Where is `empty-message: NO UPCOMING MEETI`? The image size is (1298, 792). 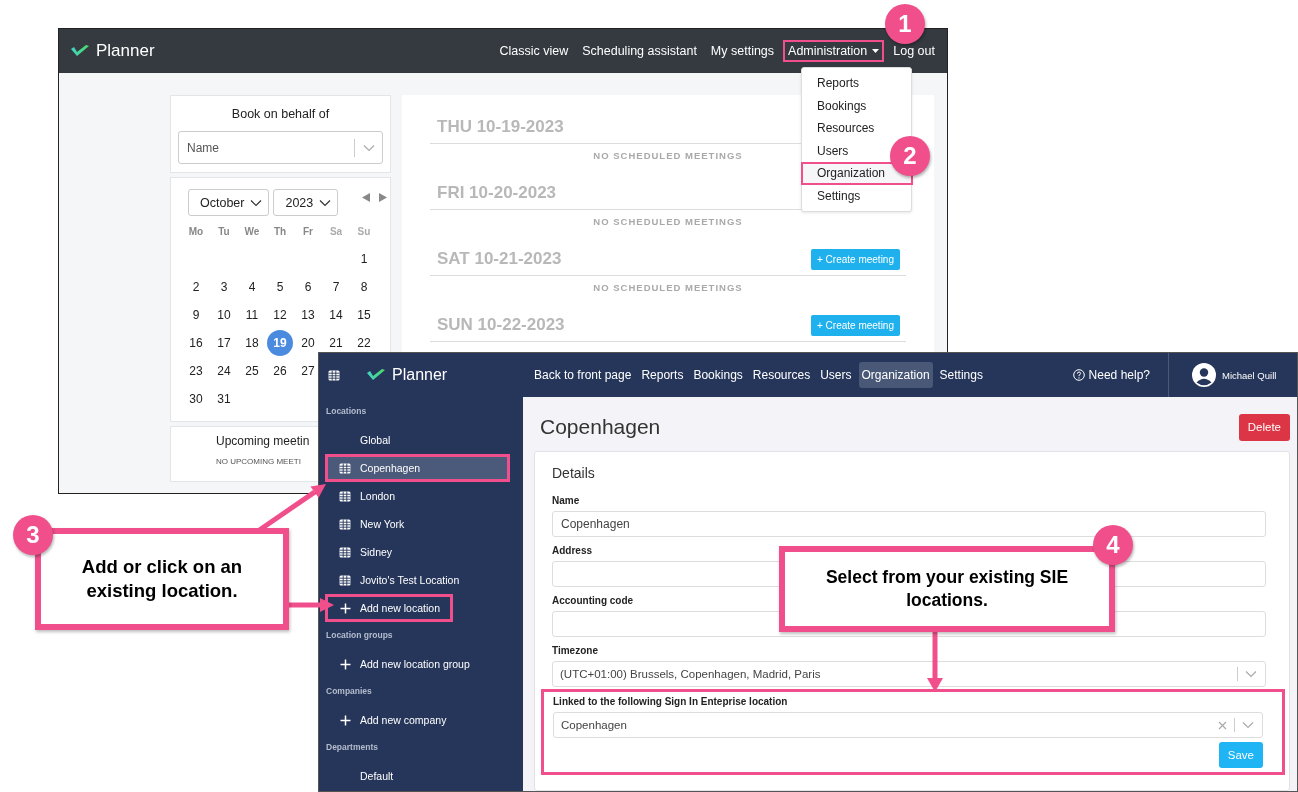
empty-message: NO UPCOMING MEETI is located at coordinates (258, 461).